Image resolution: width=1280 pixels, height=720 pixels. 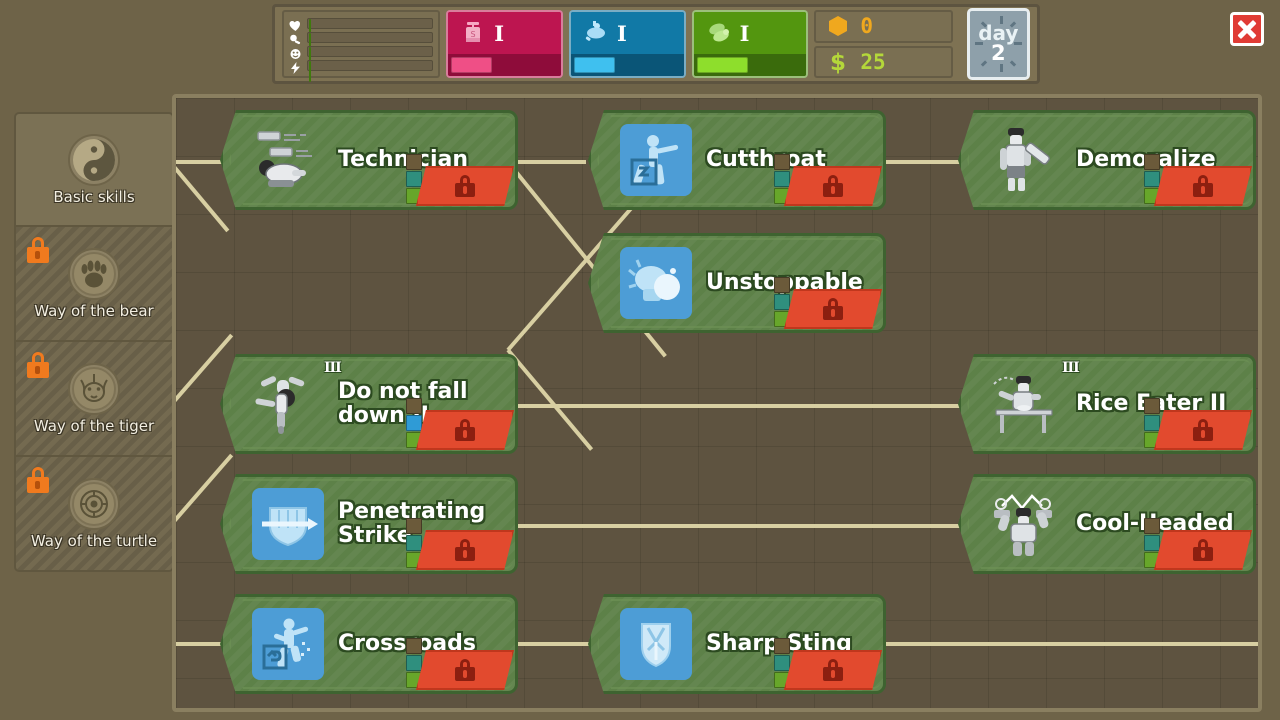 I want to click on money-value: 25, so click(x=873, y=61).